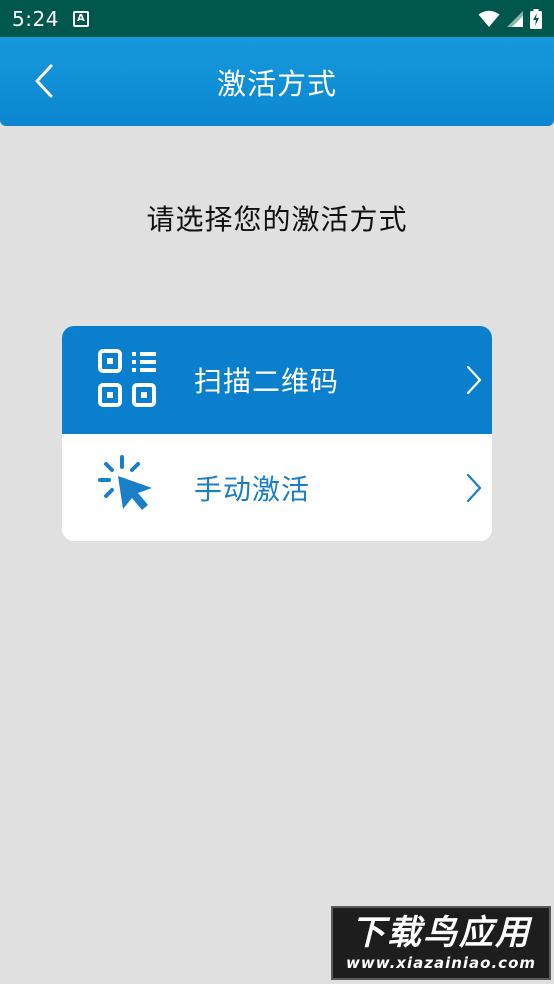  What do you see at coordinates (35, 18) in the screenshot?
I see `status-time: 5:24` at bounding box center [35, 18].